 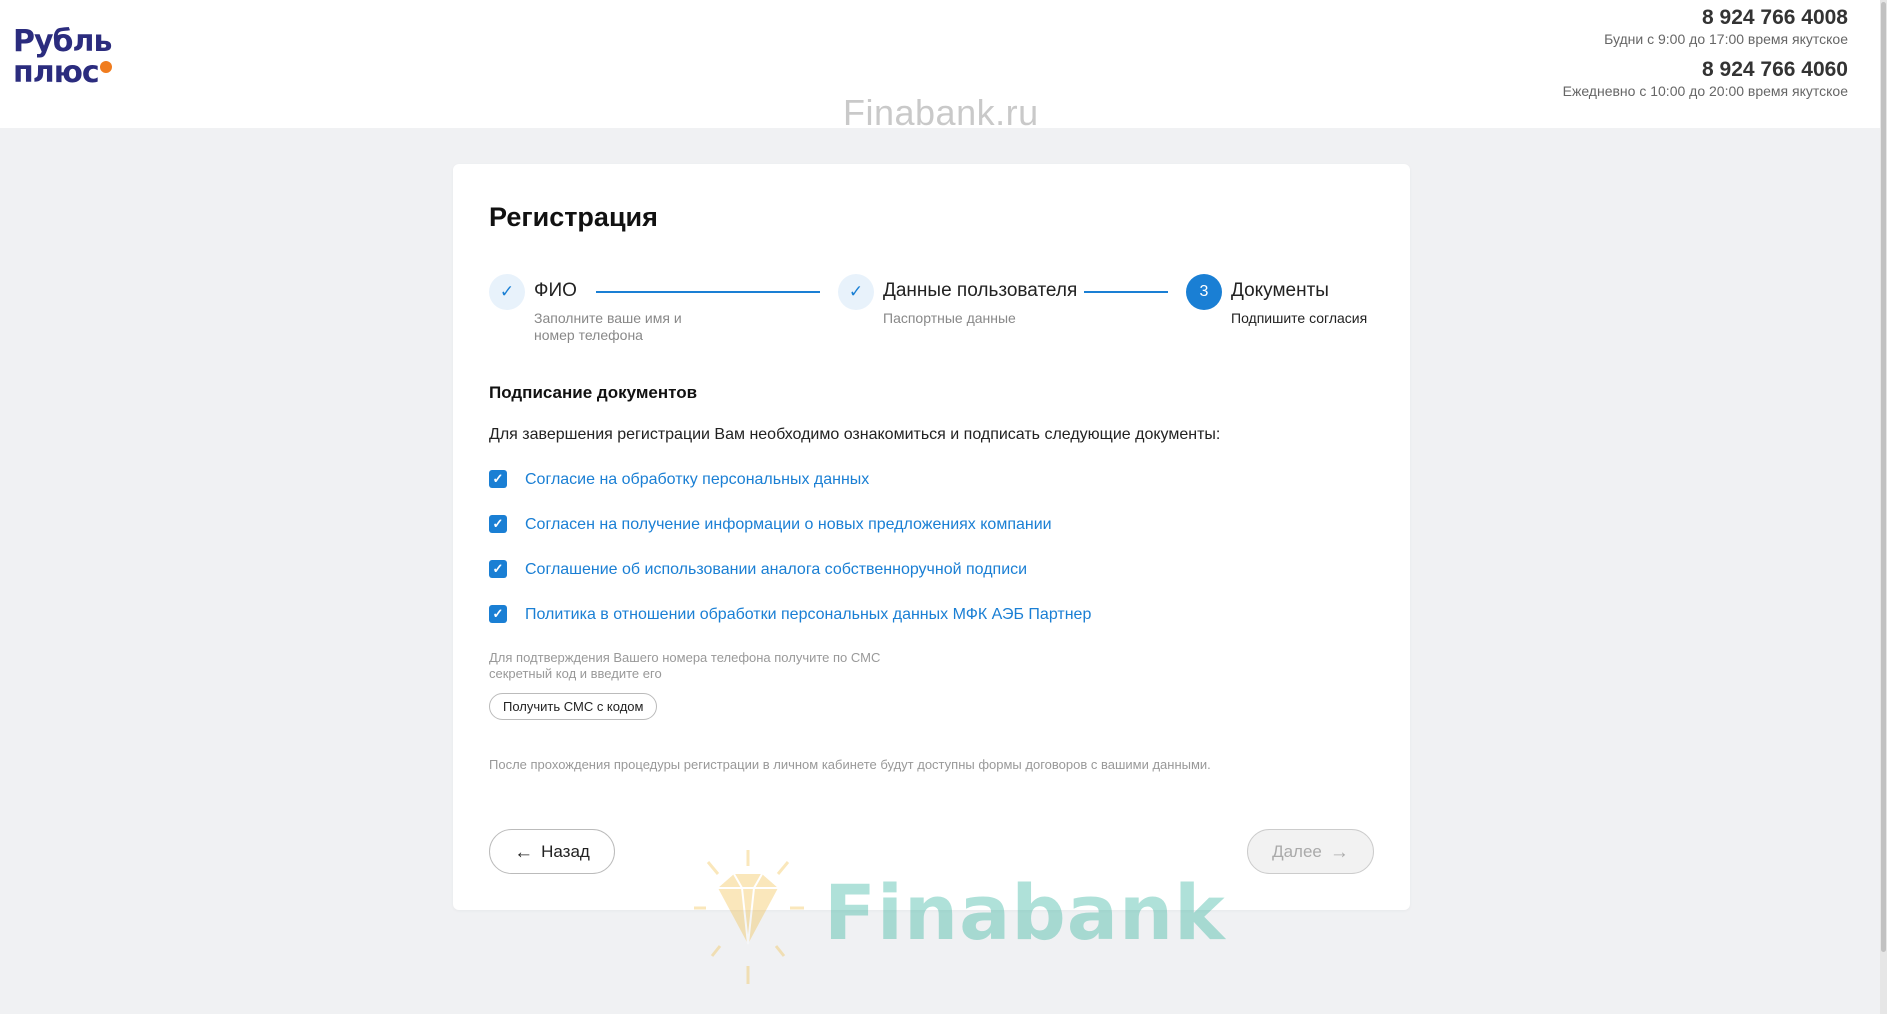 I want to click on step-1-title: ФИО, so click(x=555, y=290).